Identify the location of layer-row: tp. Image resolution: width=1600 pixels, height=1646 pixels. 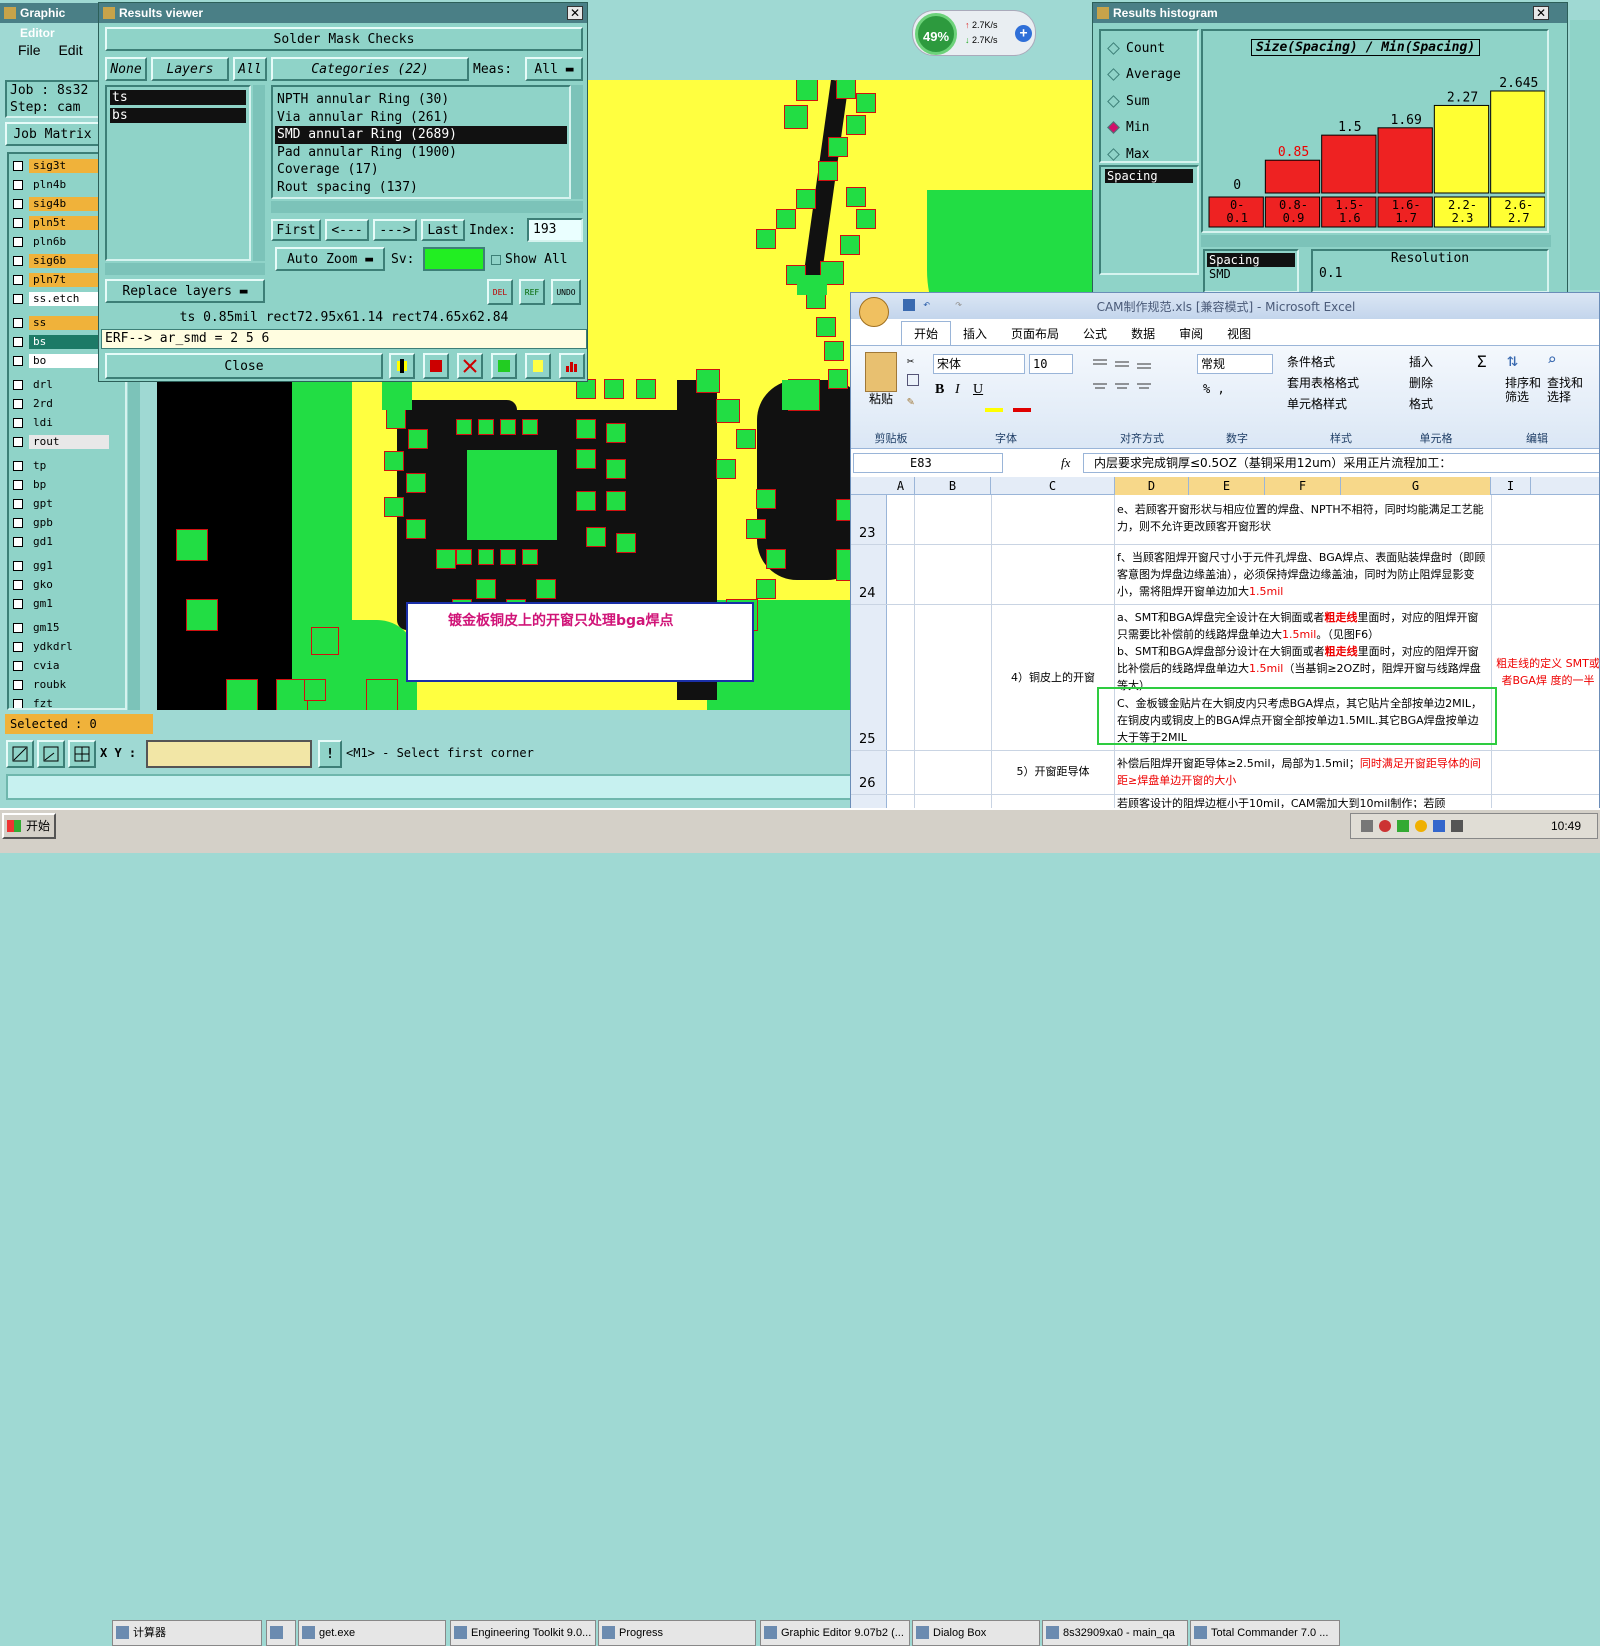
(67, 466).